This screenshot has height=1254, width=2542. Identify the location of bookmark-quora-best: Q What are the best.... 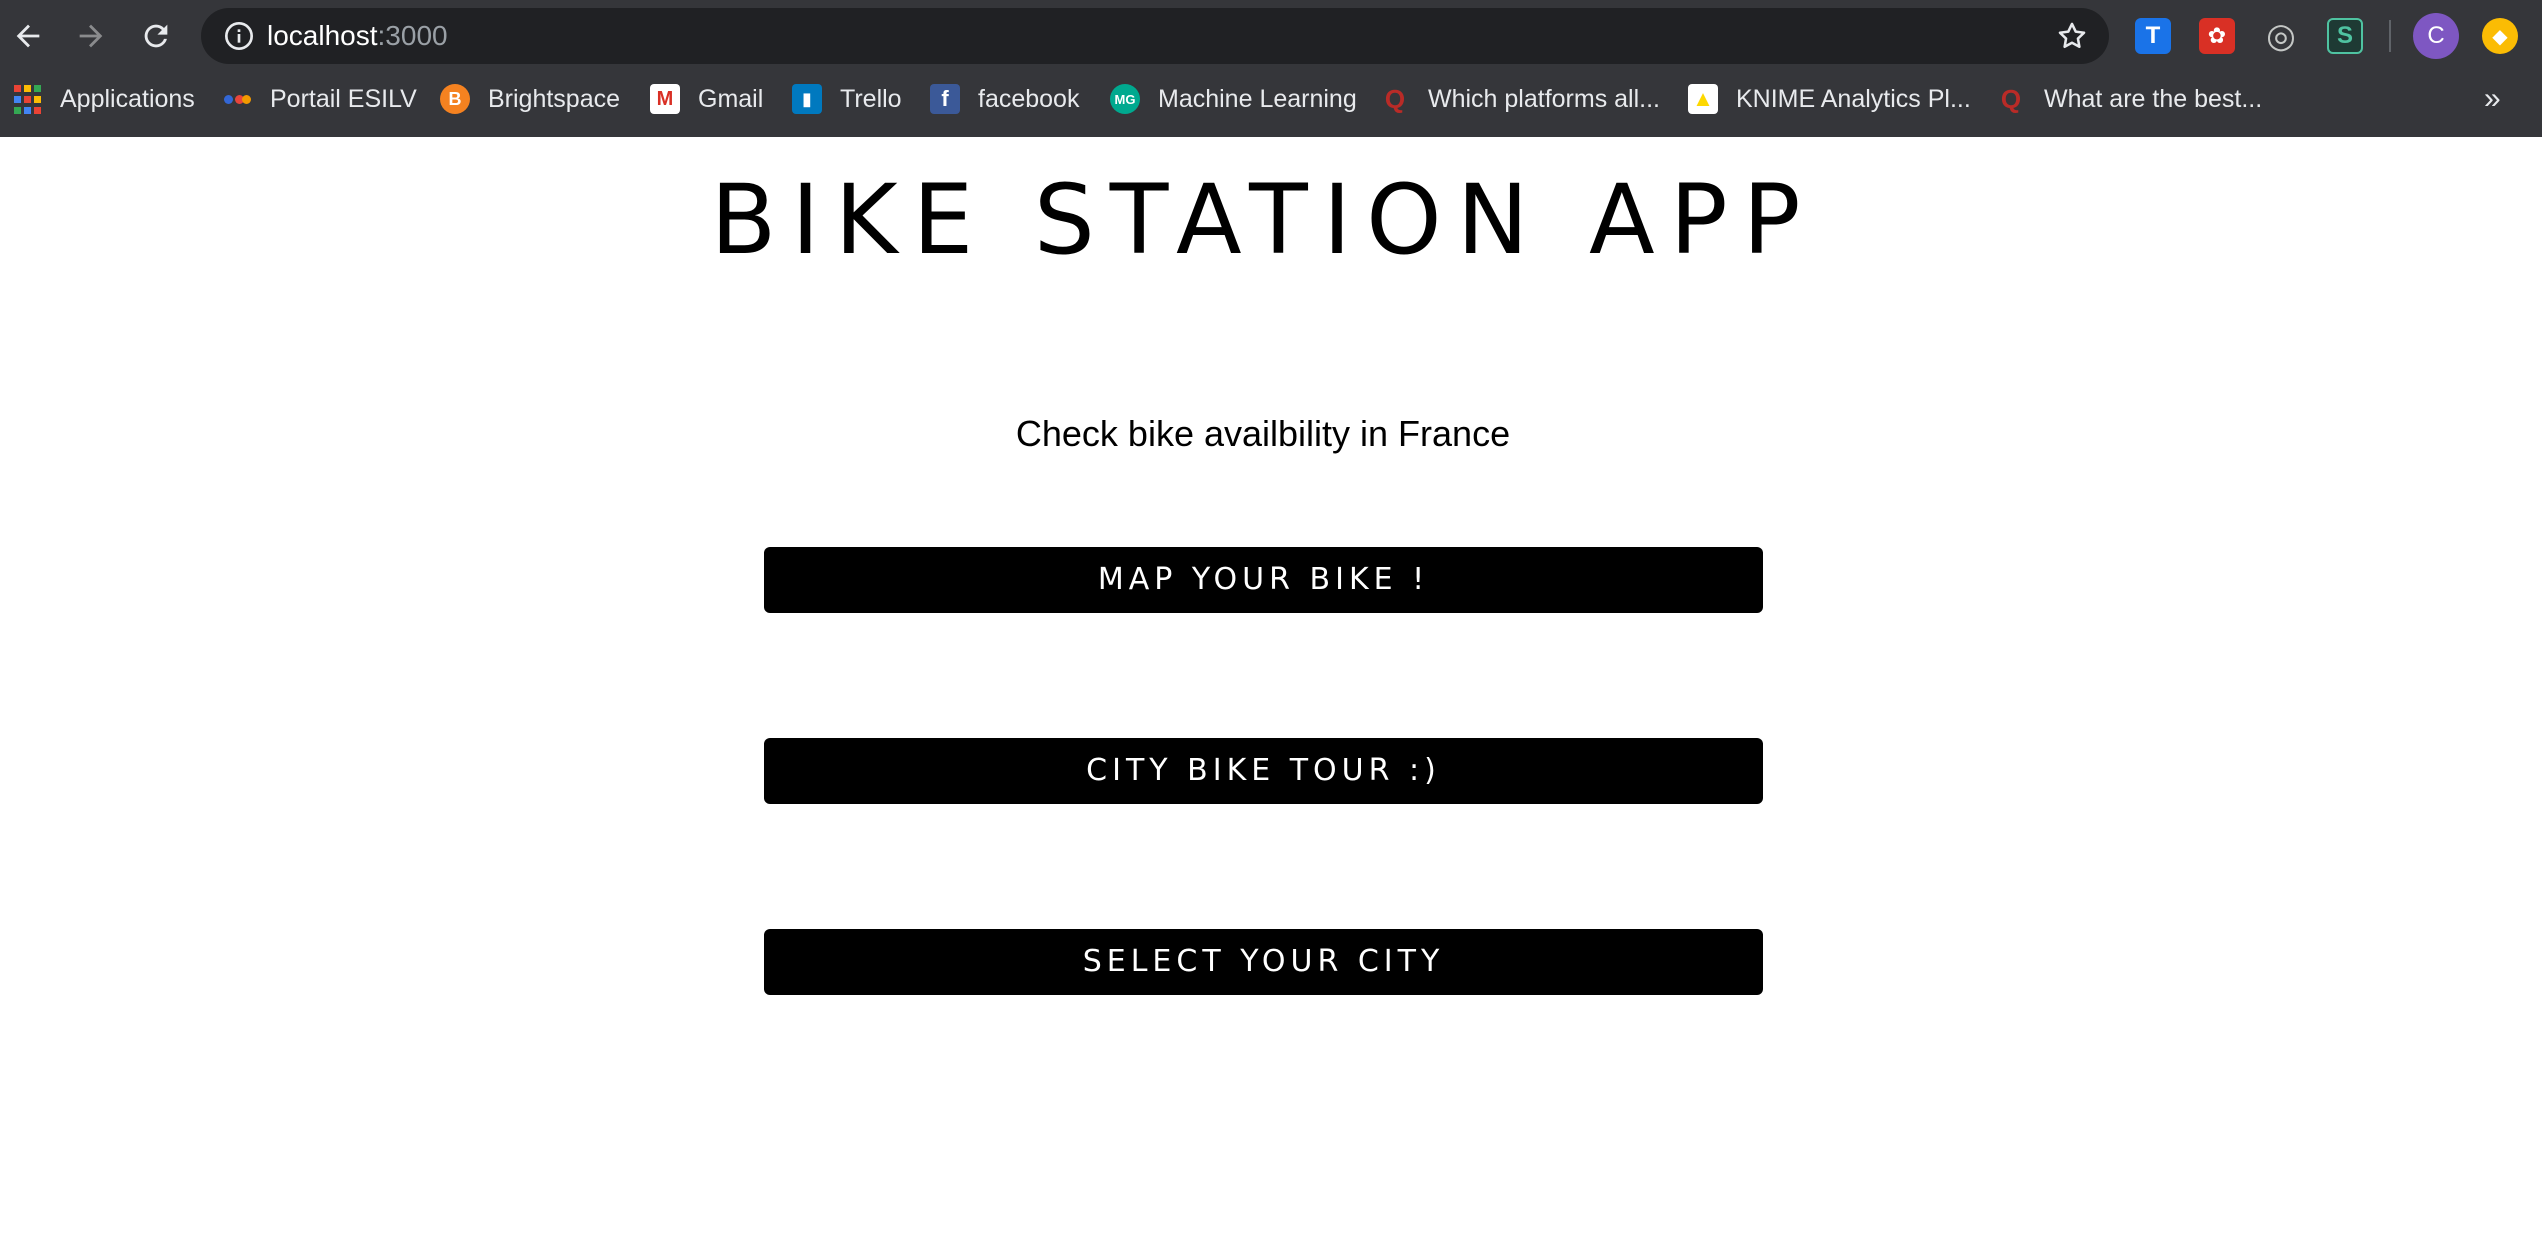
(2129, 99).